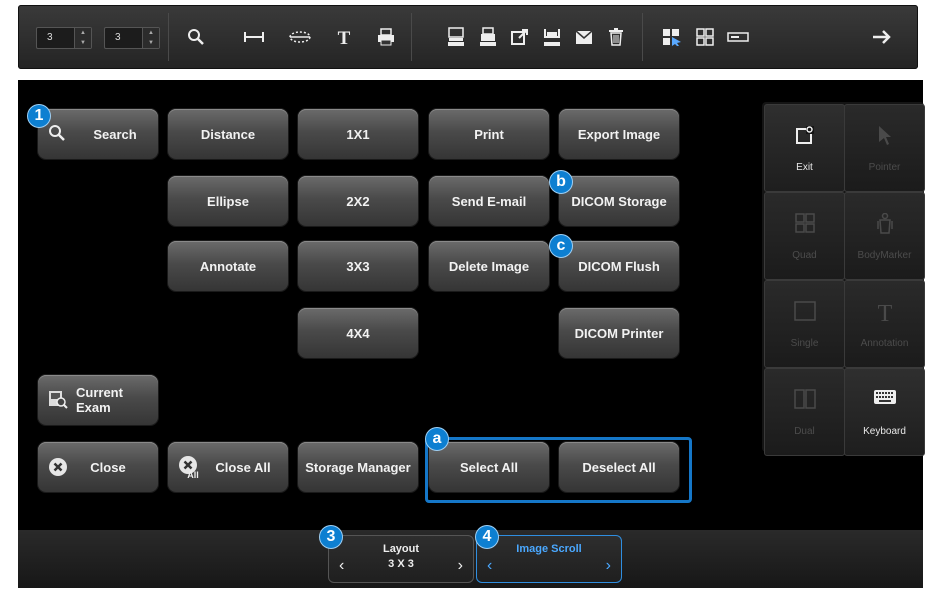 The height and width of the screenshot is (590, 926). I want to click on image-scroll-title: Image Scroll, so click(549, 549).